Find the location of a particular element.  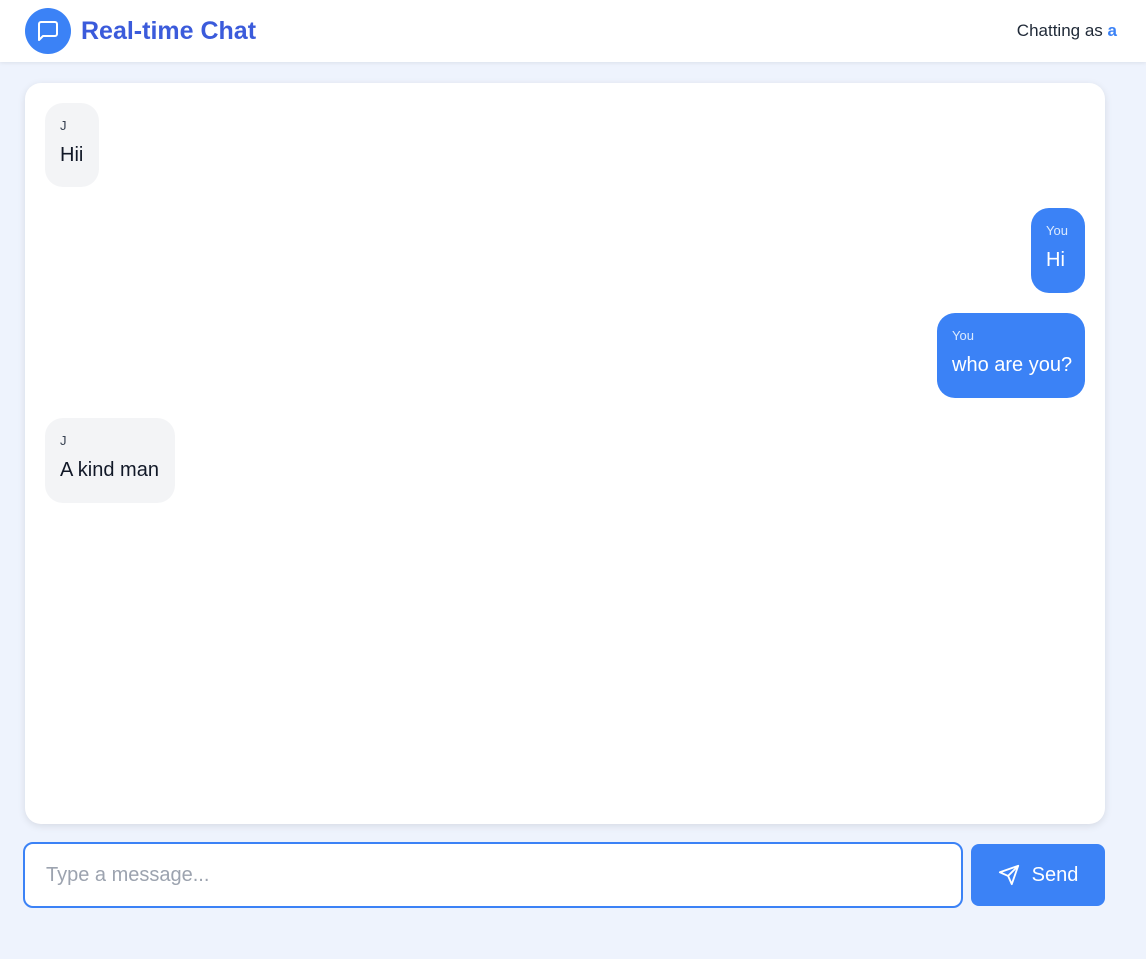

send-button: Send is located at coordinates (1038, 875).